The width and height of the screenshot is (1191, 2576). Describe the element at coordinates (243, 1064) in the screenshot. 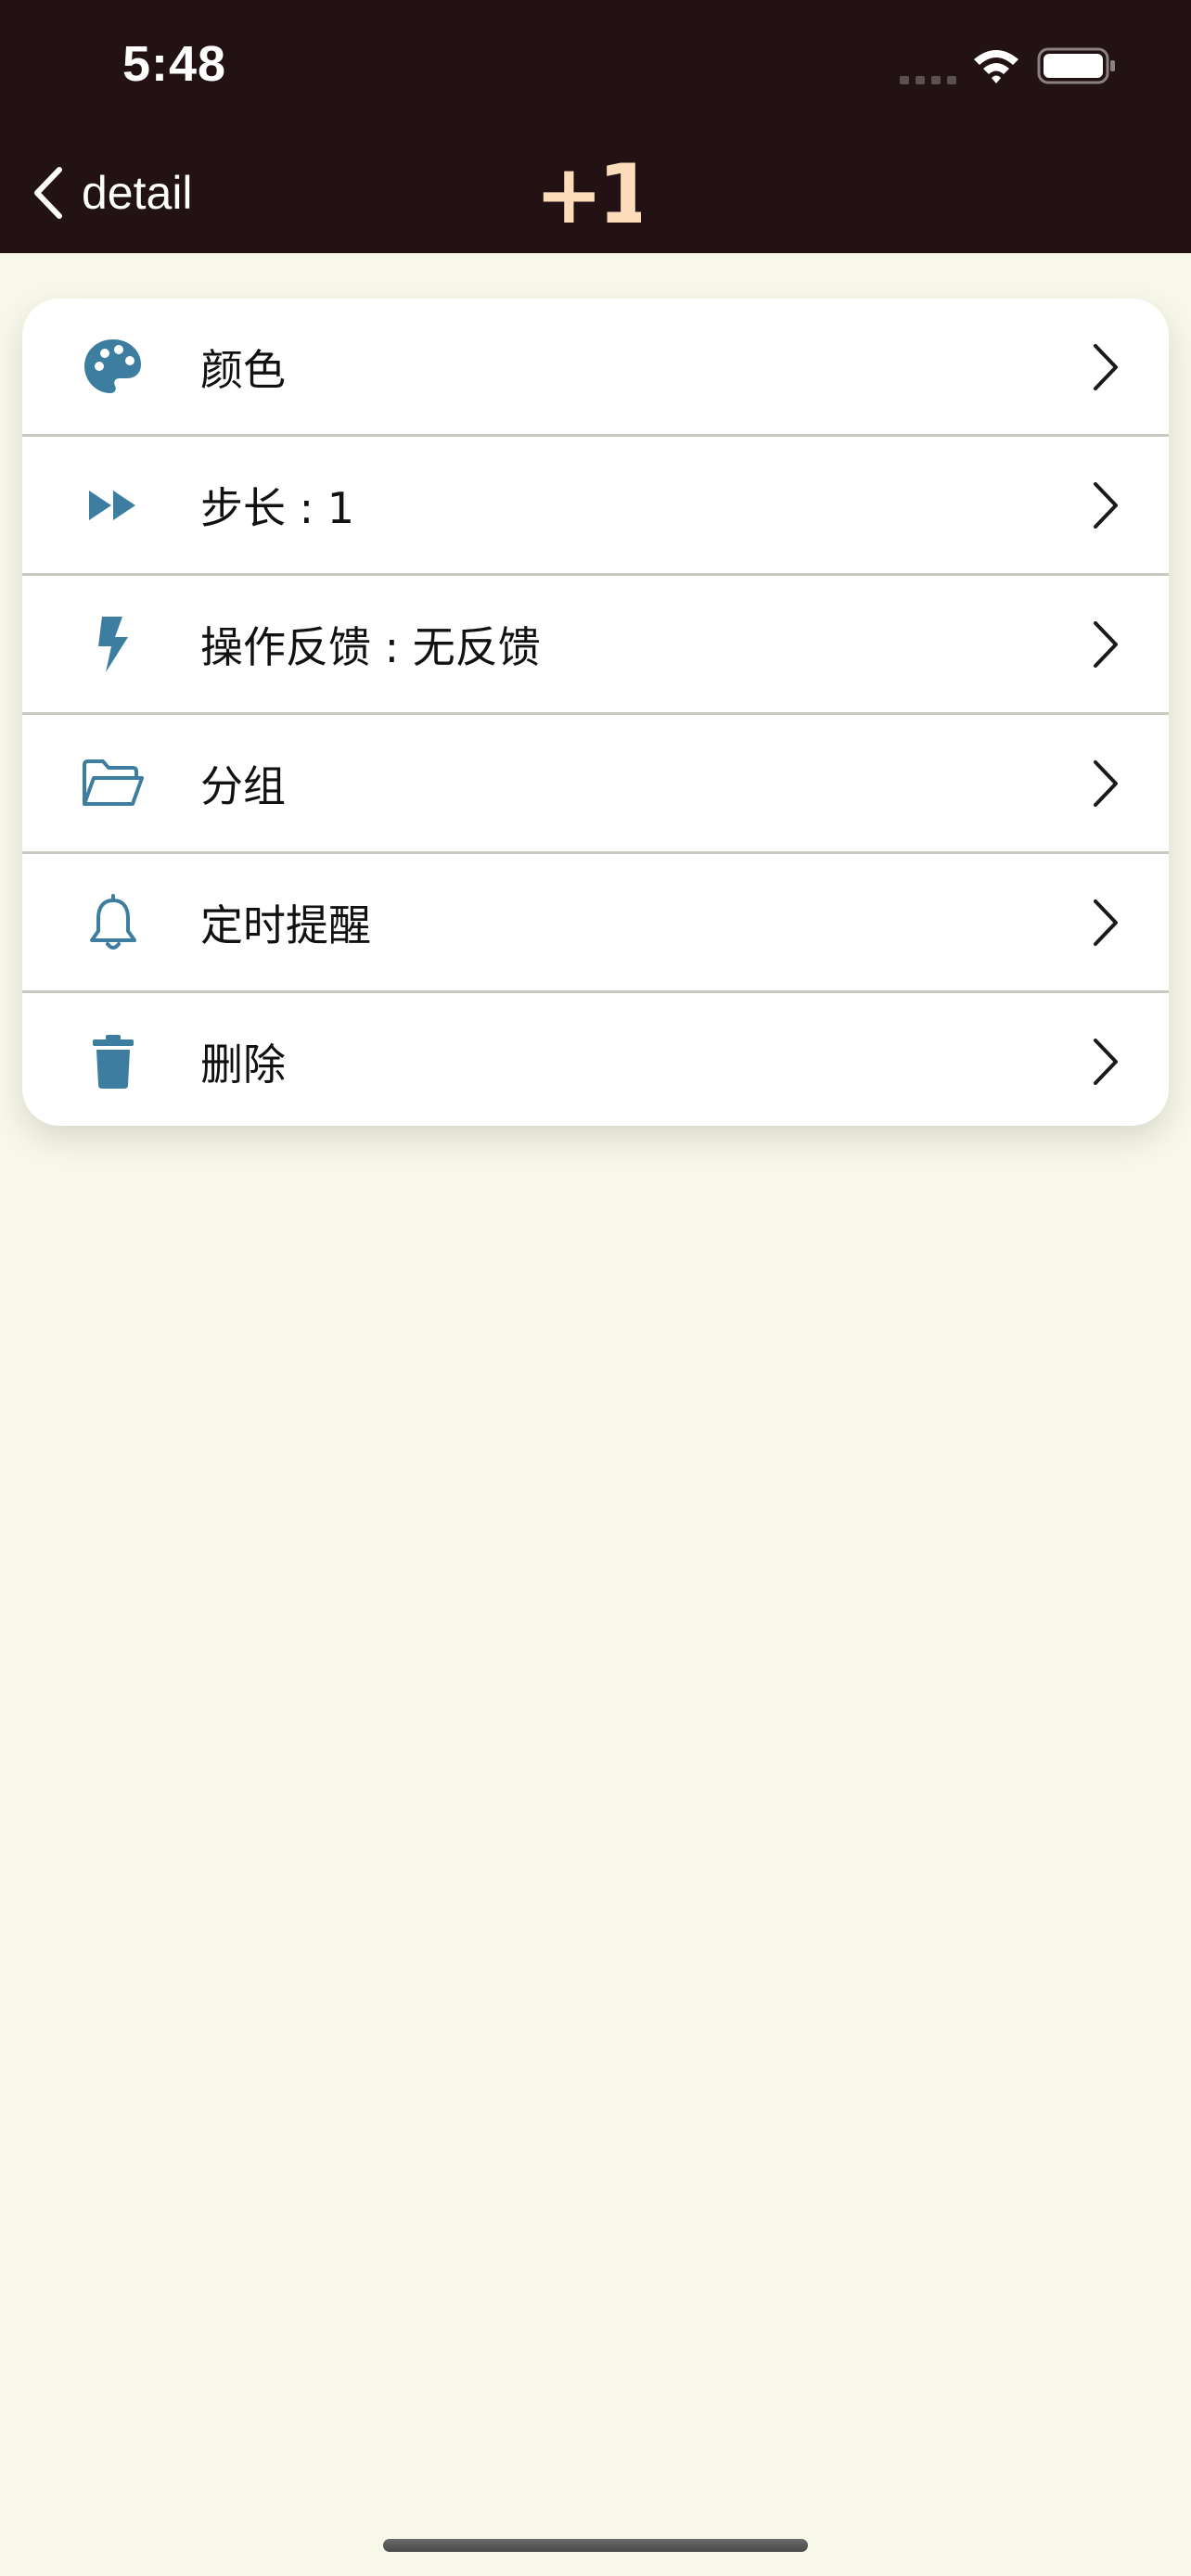

I see `settings-row-label: 删除` at that location.